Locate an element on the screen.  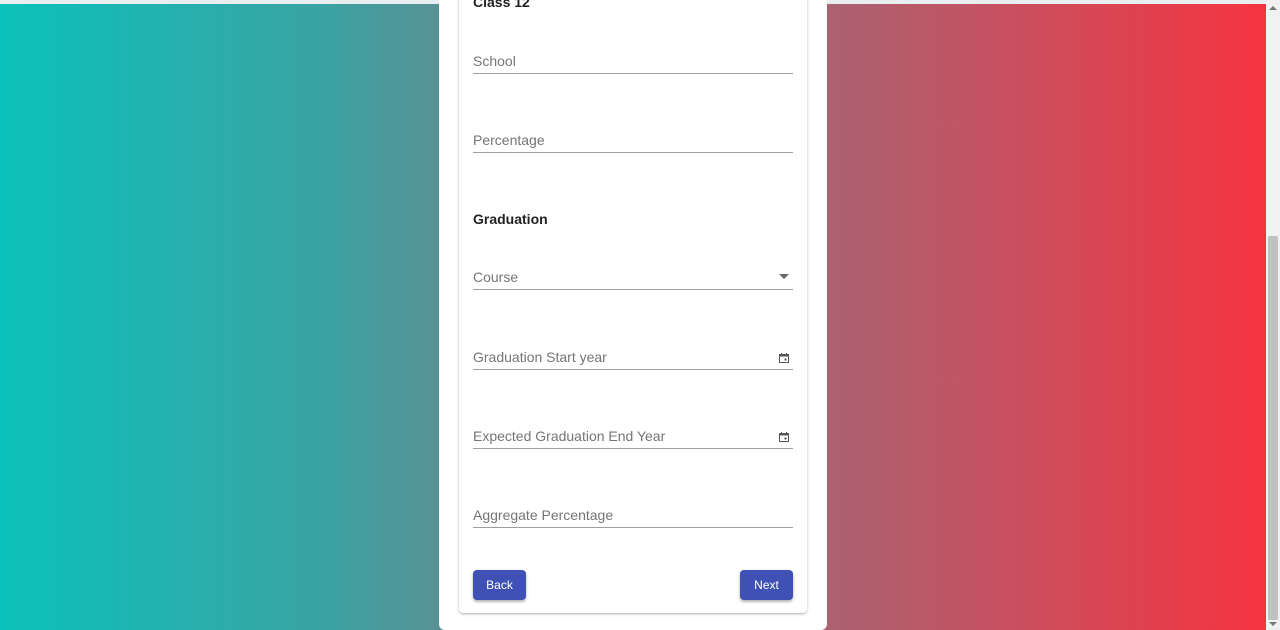
back-button: Back is located at coordinates (499, 585).